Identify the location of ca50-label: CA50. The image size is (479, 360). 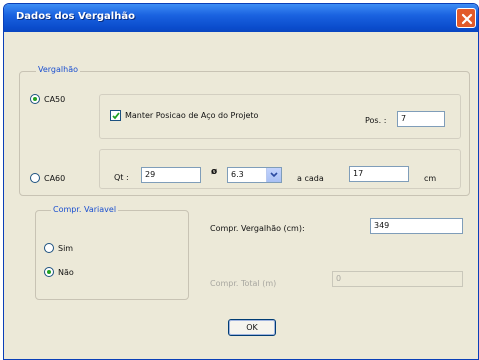
(55, 99).